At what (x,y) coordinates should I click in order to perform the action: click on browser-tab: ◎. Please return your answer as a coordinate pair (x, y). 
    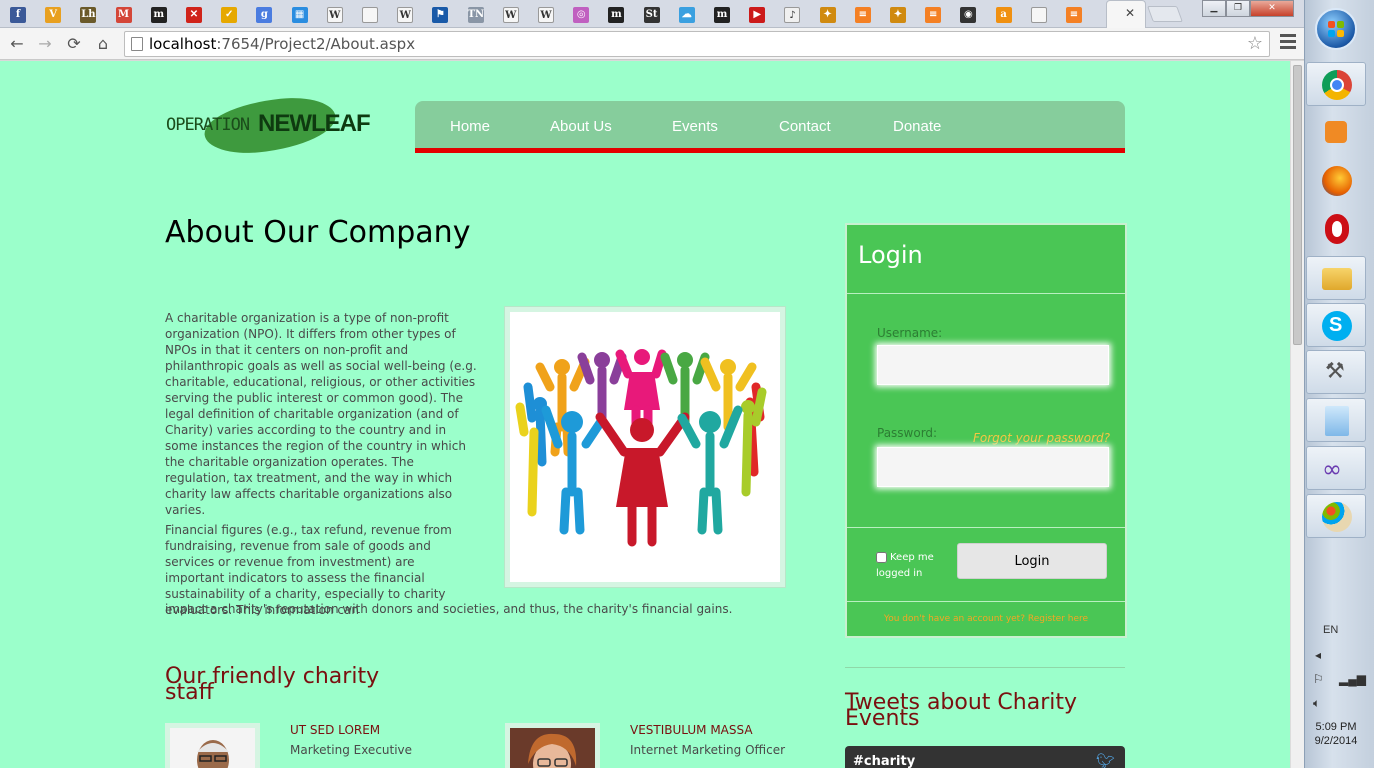
    Looking at the image, I should click on (581, 14).